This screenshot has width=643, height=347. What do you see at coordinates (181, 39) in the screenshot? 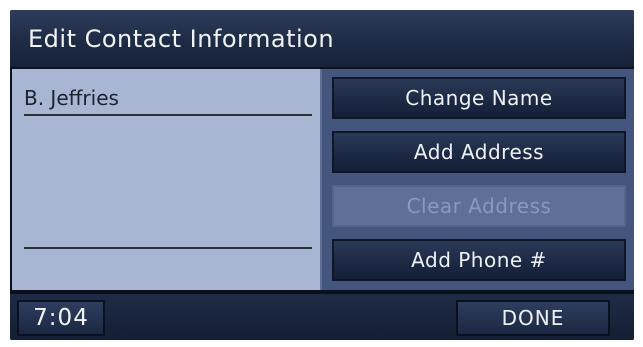
I see `page-title: Edit Contact Information` at bounding box center [181, 39].